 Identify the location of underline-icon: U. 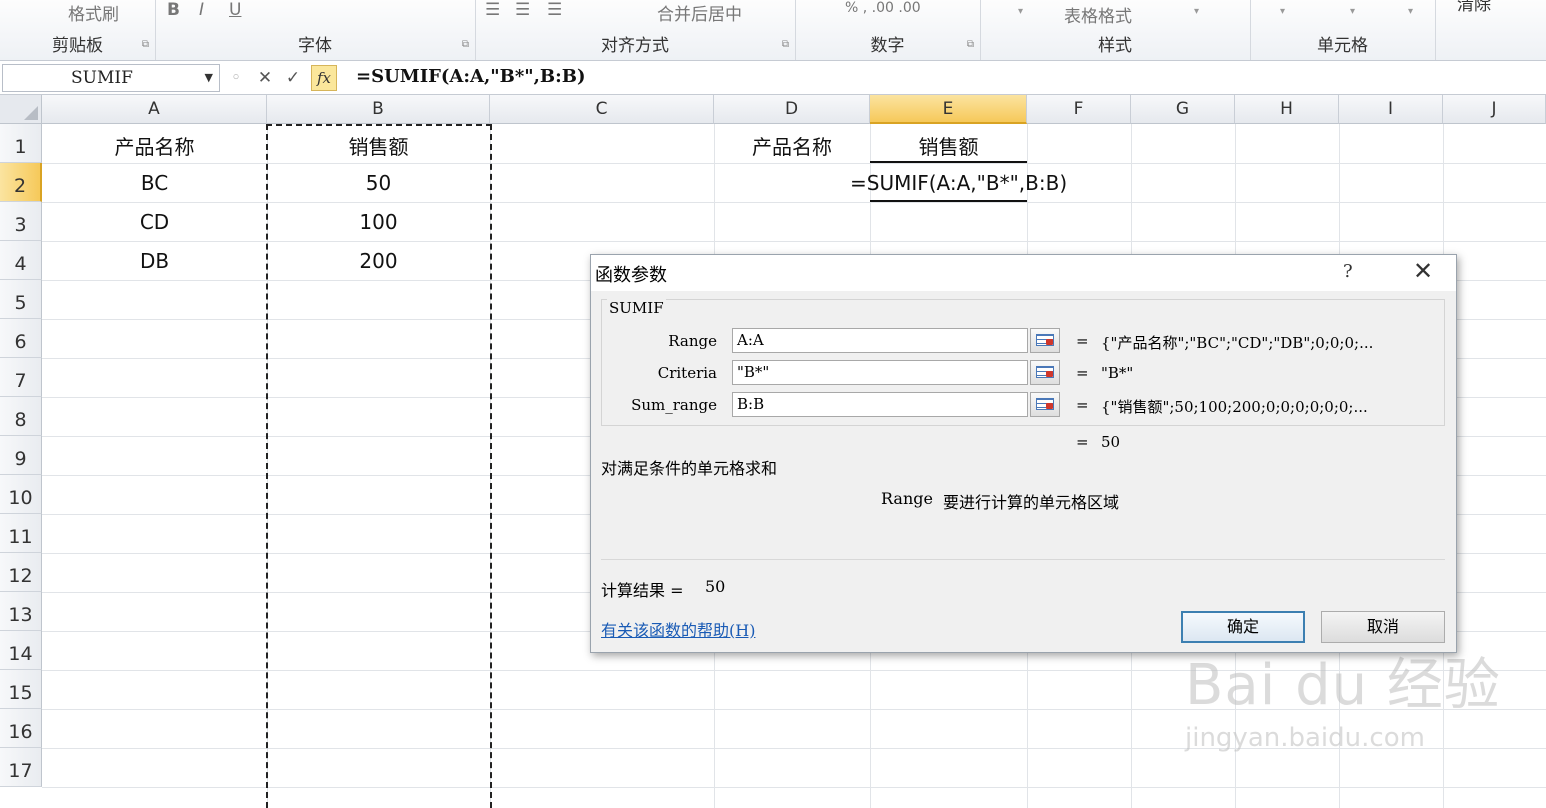
(235, 10).